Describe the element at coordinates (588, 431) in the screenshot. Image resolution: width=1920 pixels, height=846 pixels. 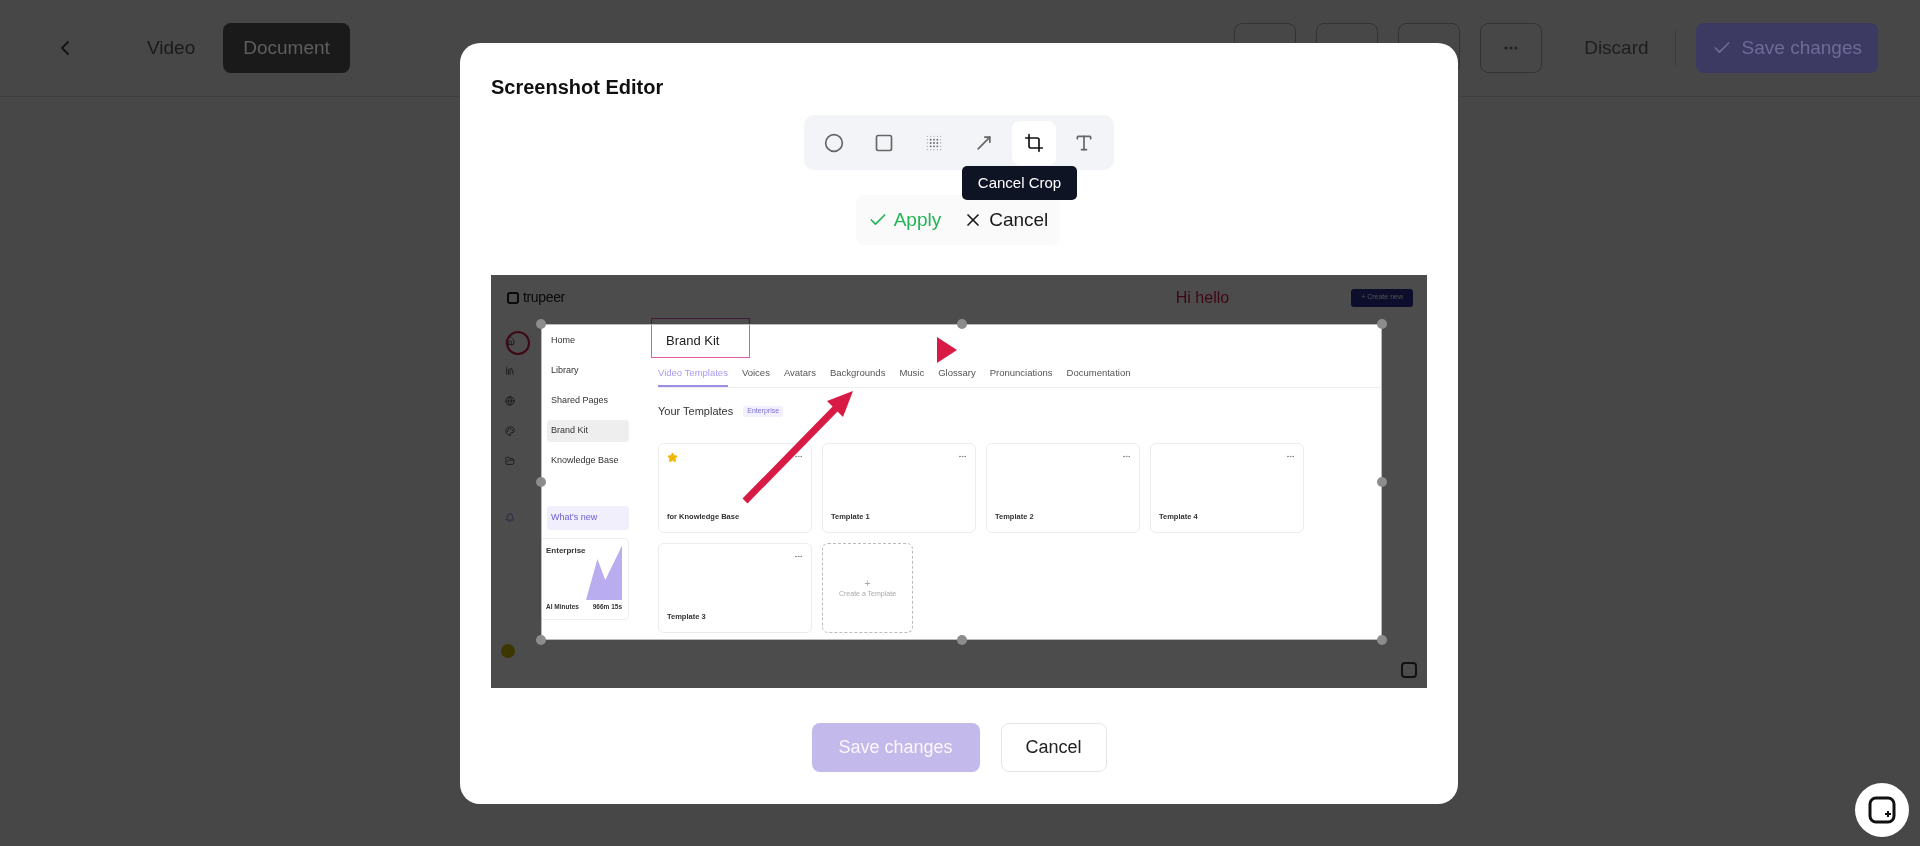
I see `sidebar-item: Brand Kit` at that location.